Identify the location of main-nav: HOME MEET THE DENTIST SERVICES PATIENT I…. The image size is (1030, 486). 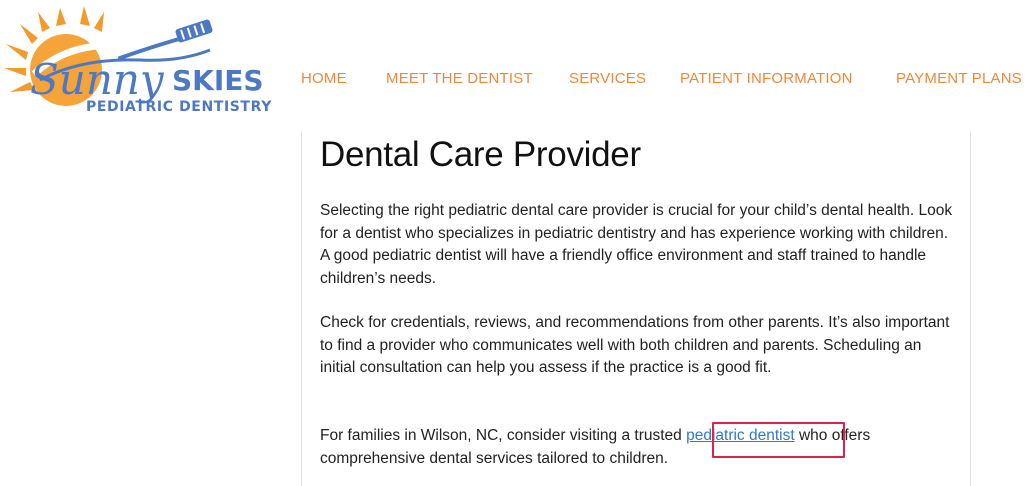
(515, 79).